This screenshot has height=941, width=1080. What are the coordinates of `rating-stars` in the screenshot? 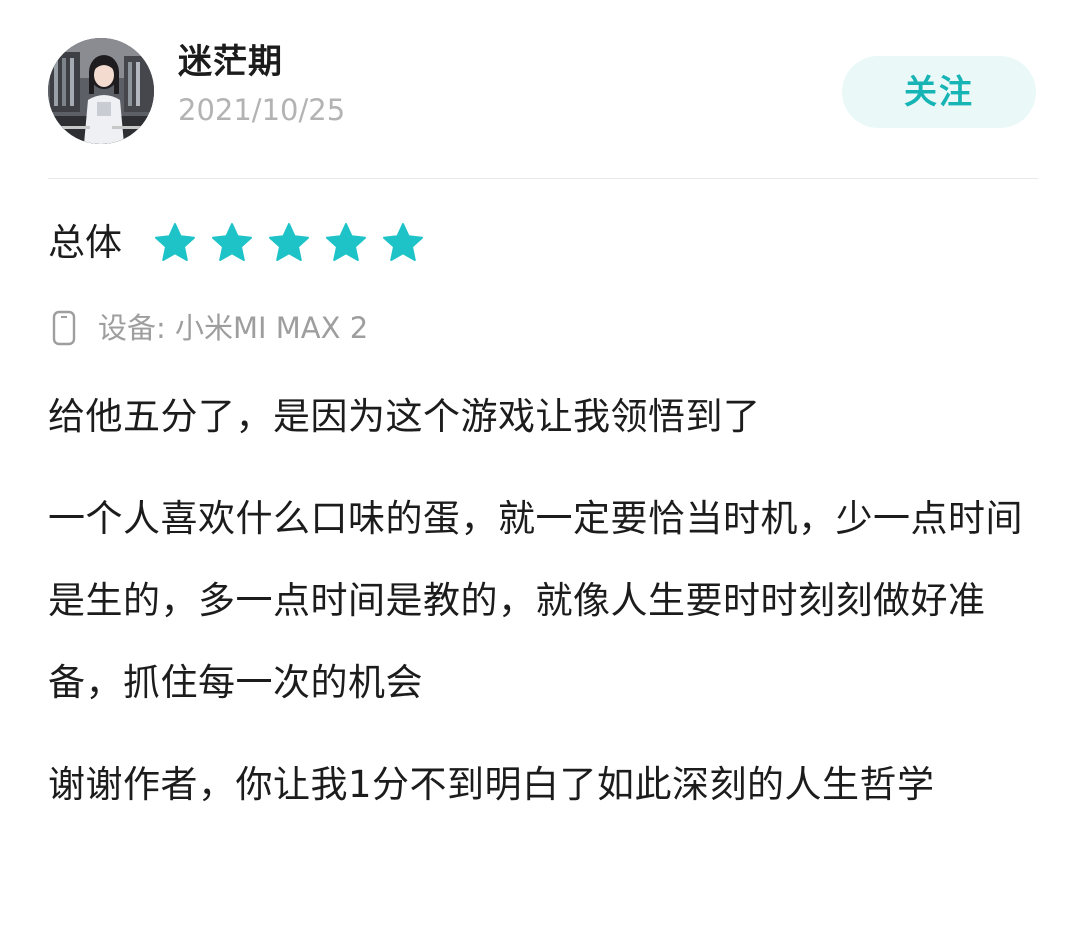 It's located at (295, 243).